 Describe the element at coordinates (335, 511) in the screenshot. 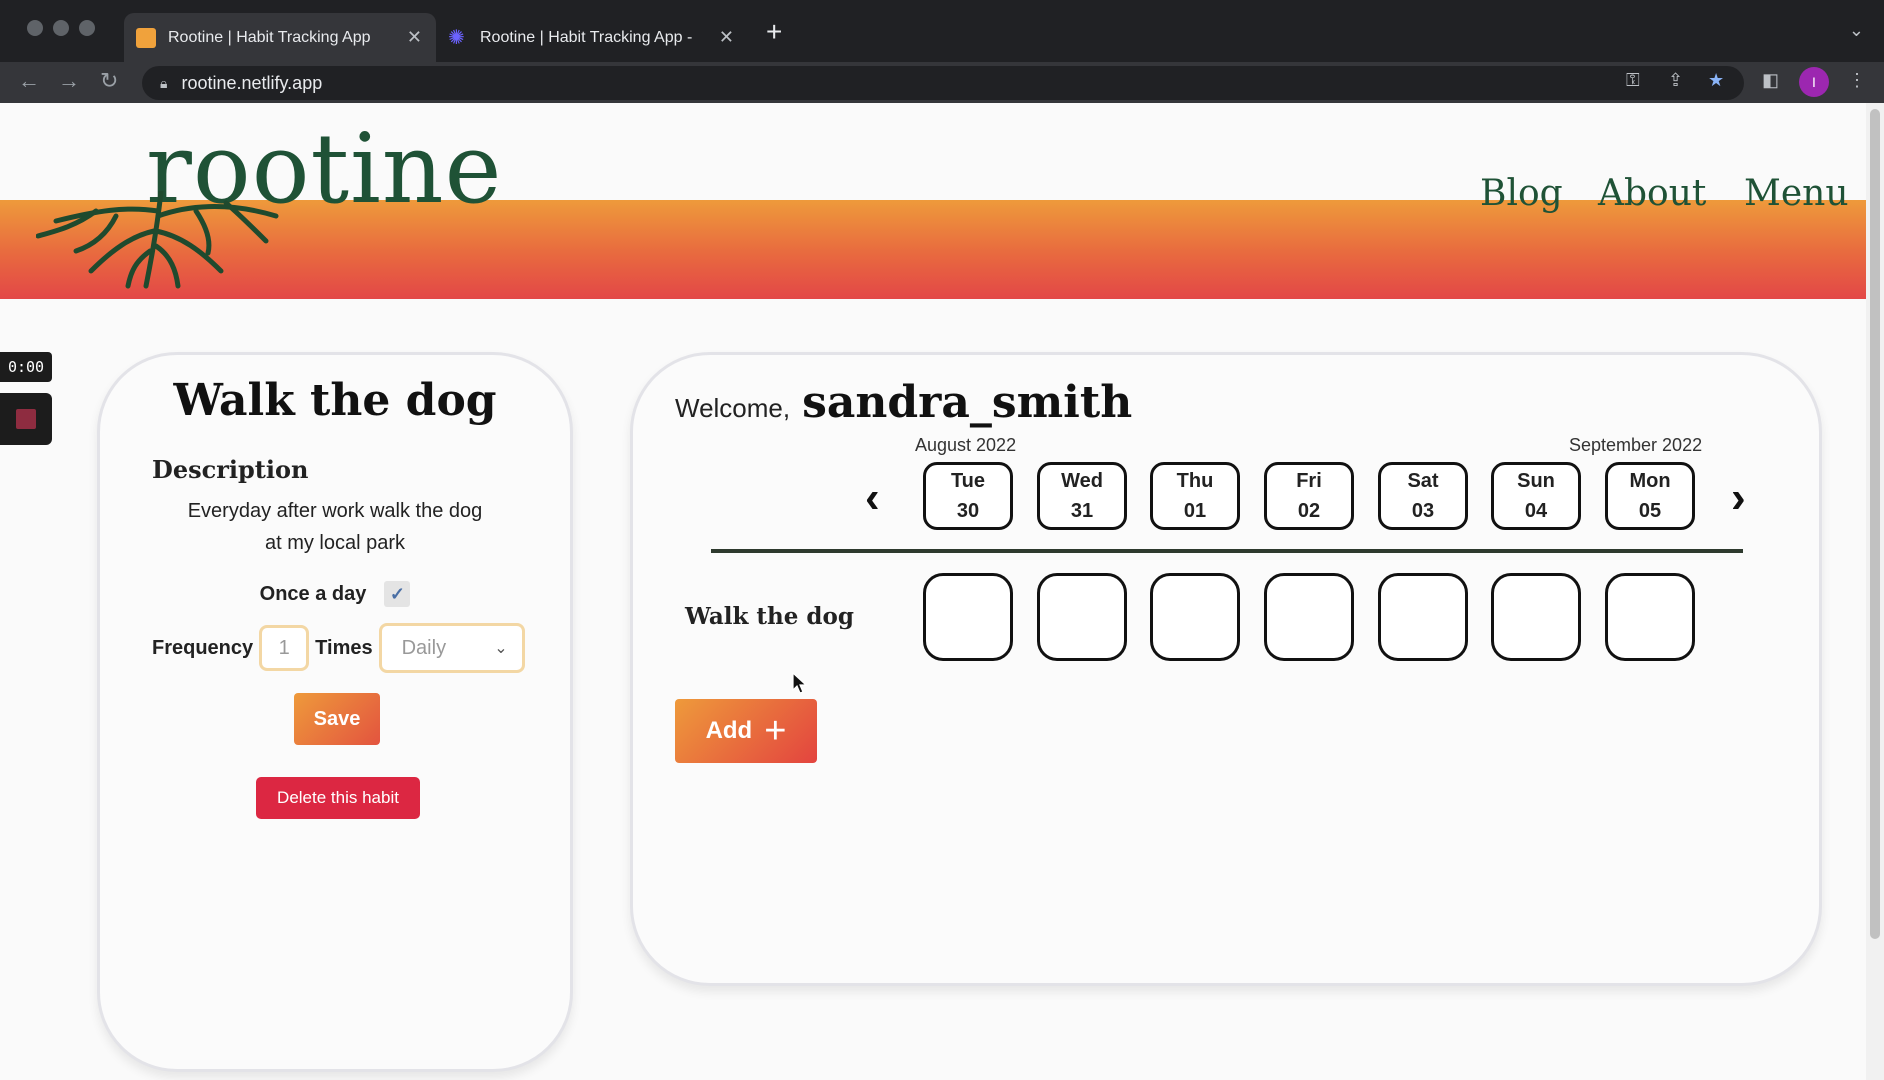

I see `description-line: Everyday after work walk the dog` at that location.